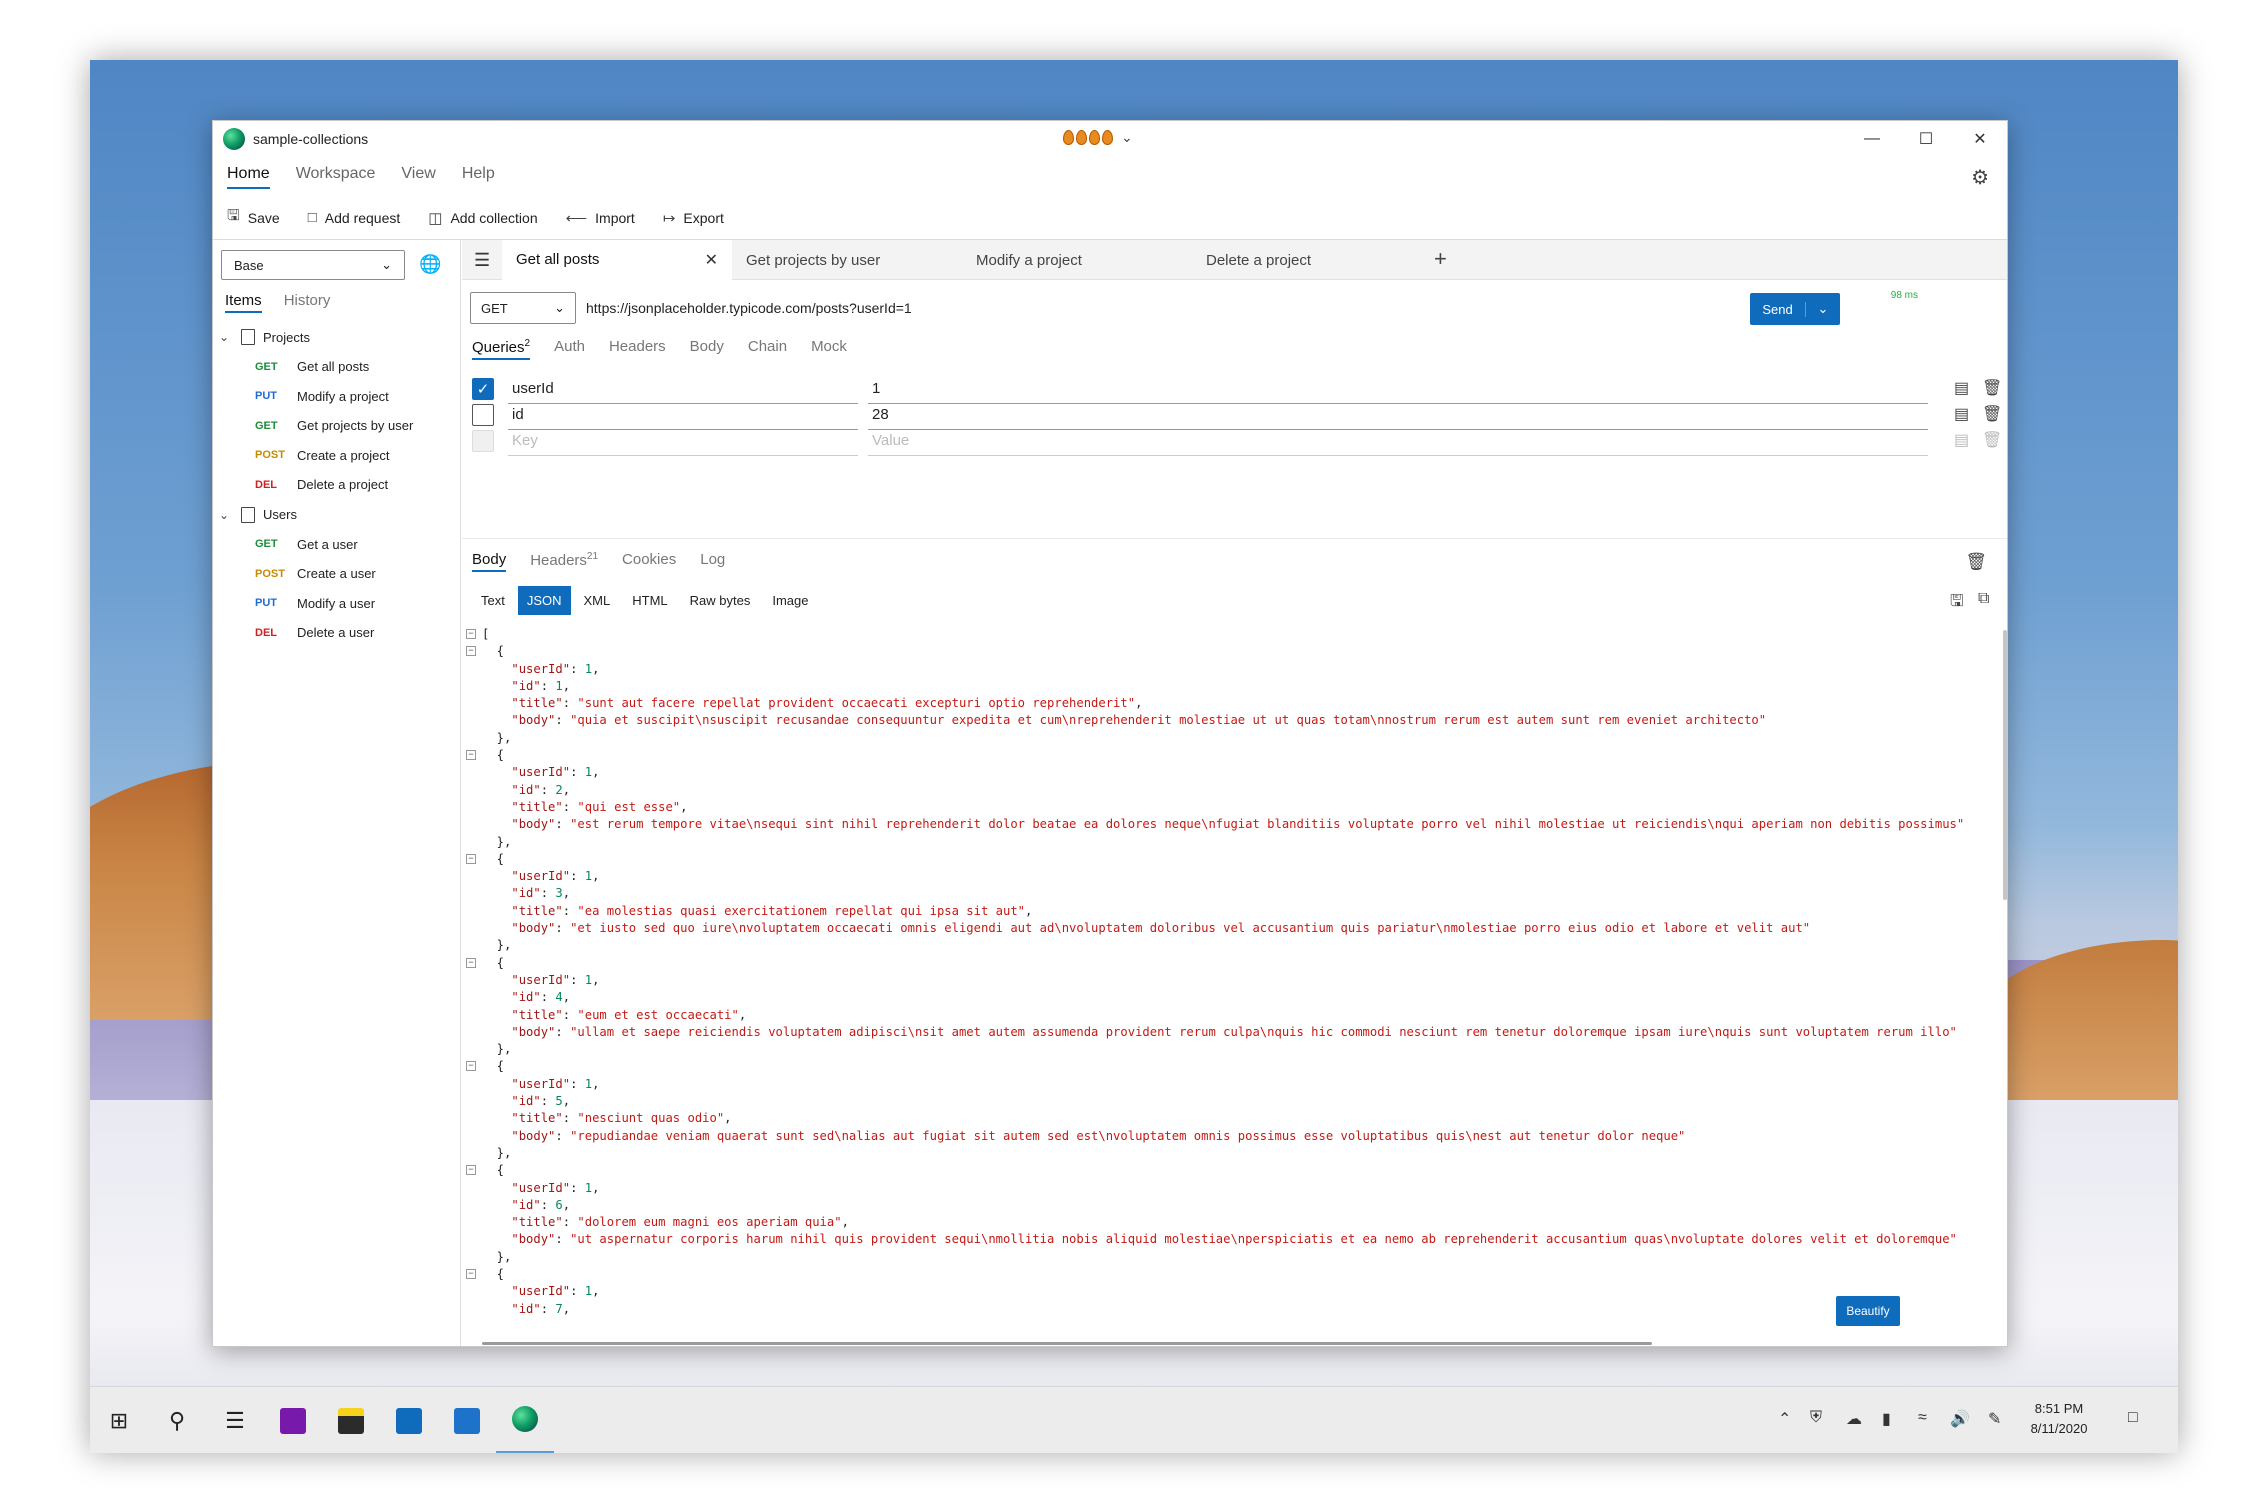 The image size is (2256, 1504). What do you see at coordinates (829, 349) in the screenshot?
I see `tab-mock: Mock` at bounding box center [829, 349].